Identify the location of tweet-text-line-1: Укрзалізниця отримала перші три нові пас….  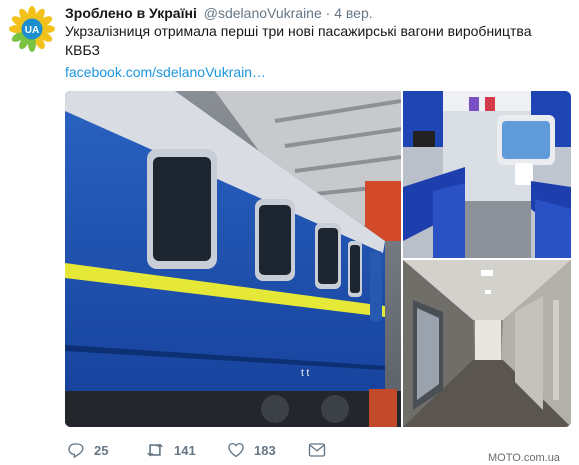
(298, 31).